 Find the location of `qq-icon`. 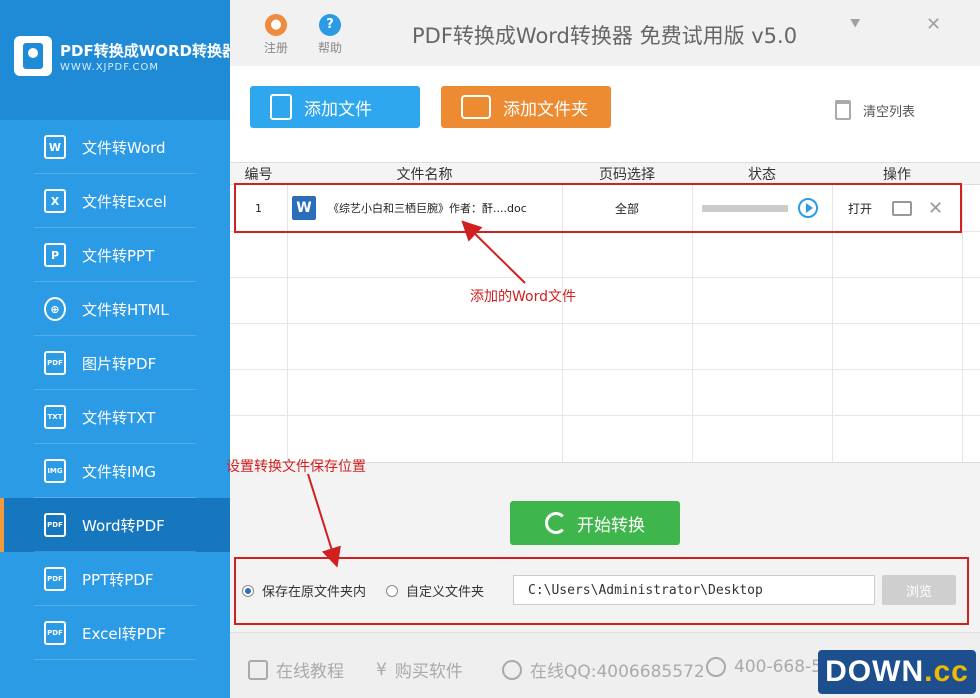

qq-icon is located at coordinates (512, 669).